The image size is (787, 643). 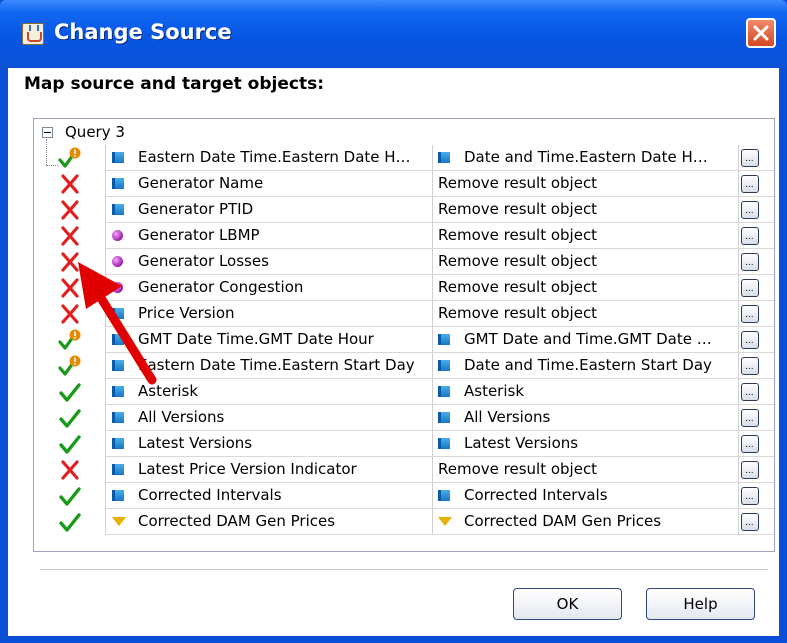 I want to click on source-object-label: Asterisk, so click(x=168, y=391).